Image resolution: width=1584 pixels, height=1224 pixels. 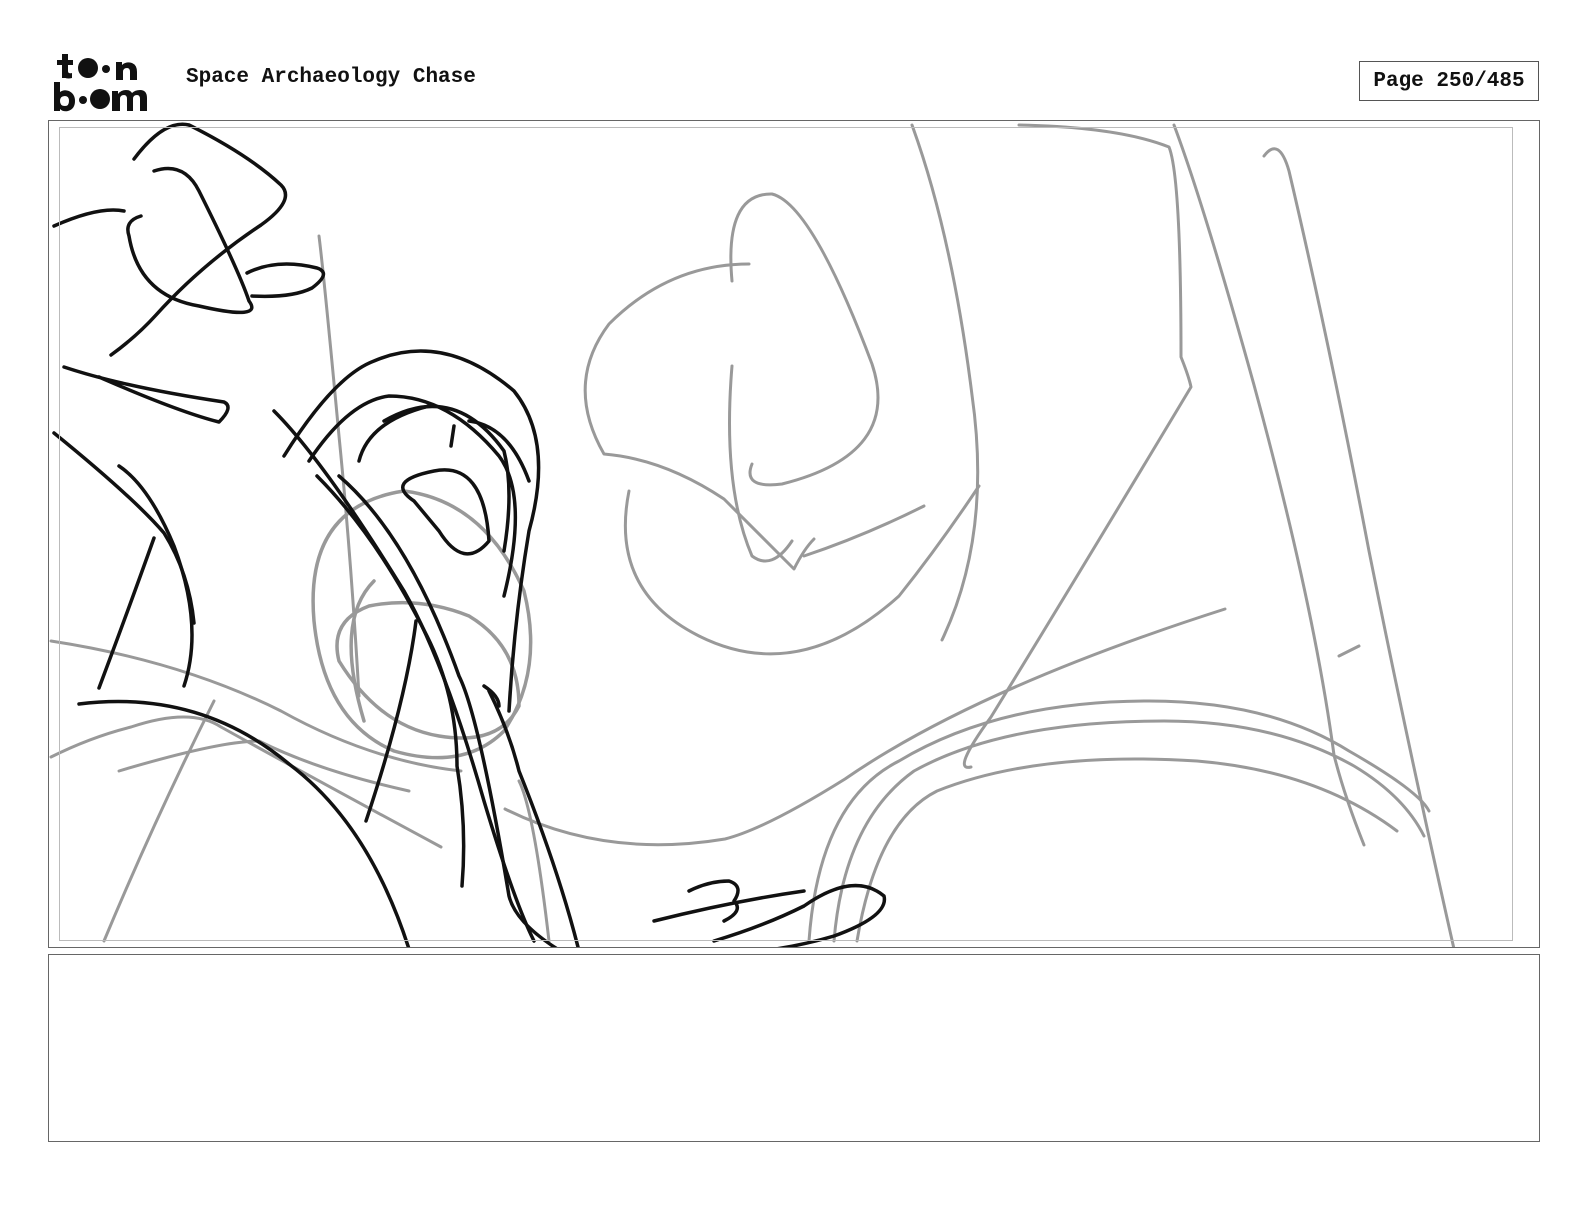 I want to click on project-title: Space Archaeology Chase, so click(x=331, y=77).